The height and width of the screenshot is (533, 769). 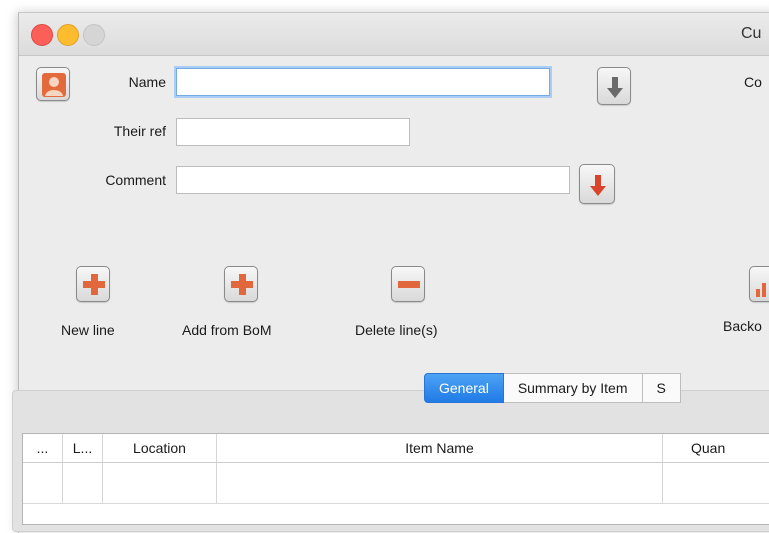 What do you see at coordinates (440, 448) in the screenshot?
I see `column-header-item-name: Item Name` at bounding box center [440, 448].